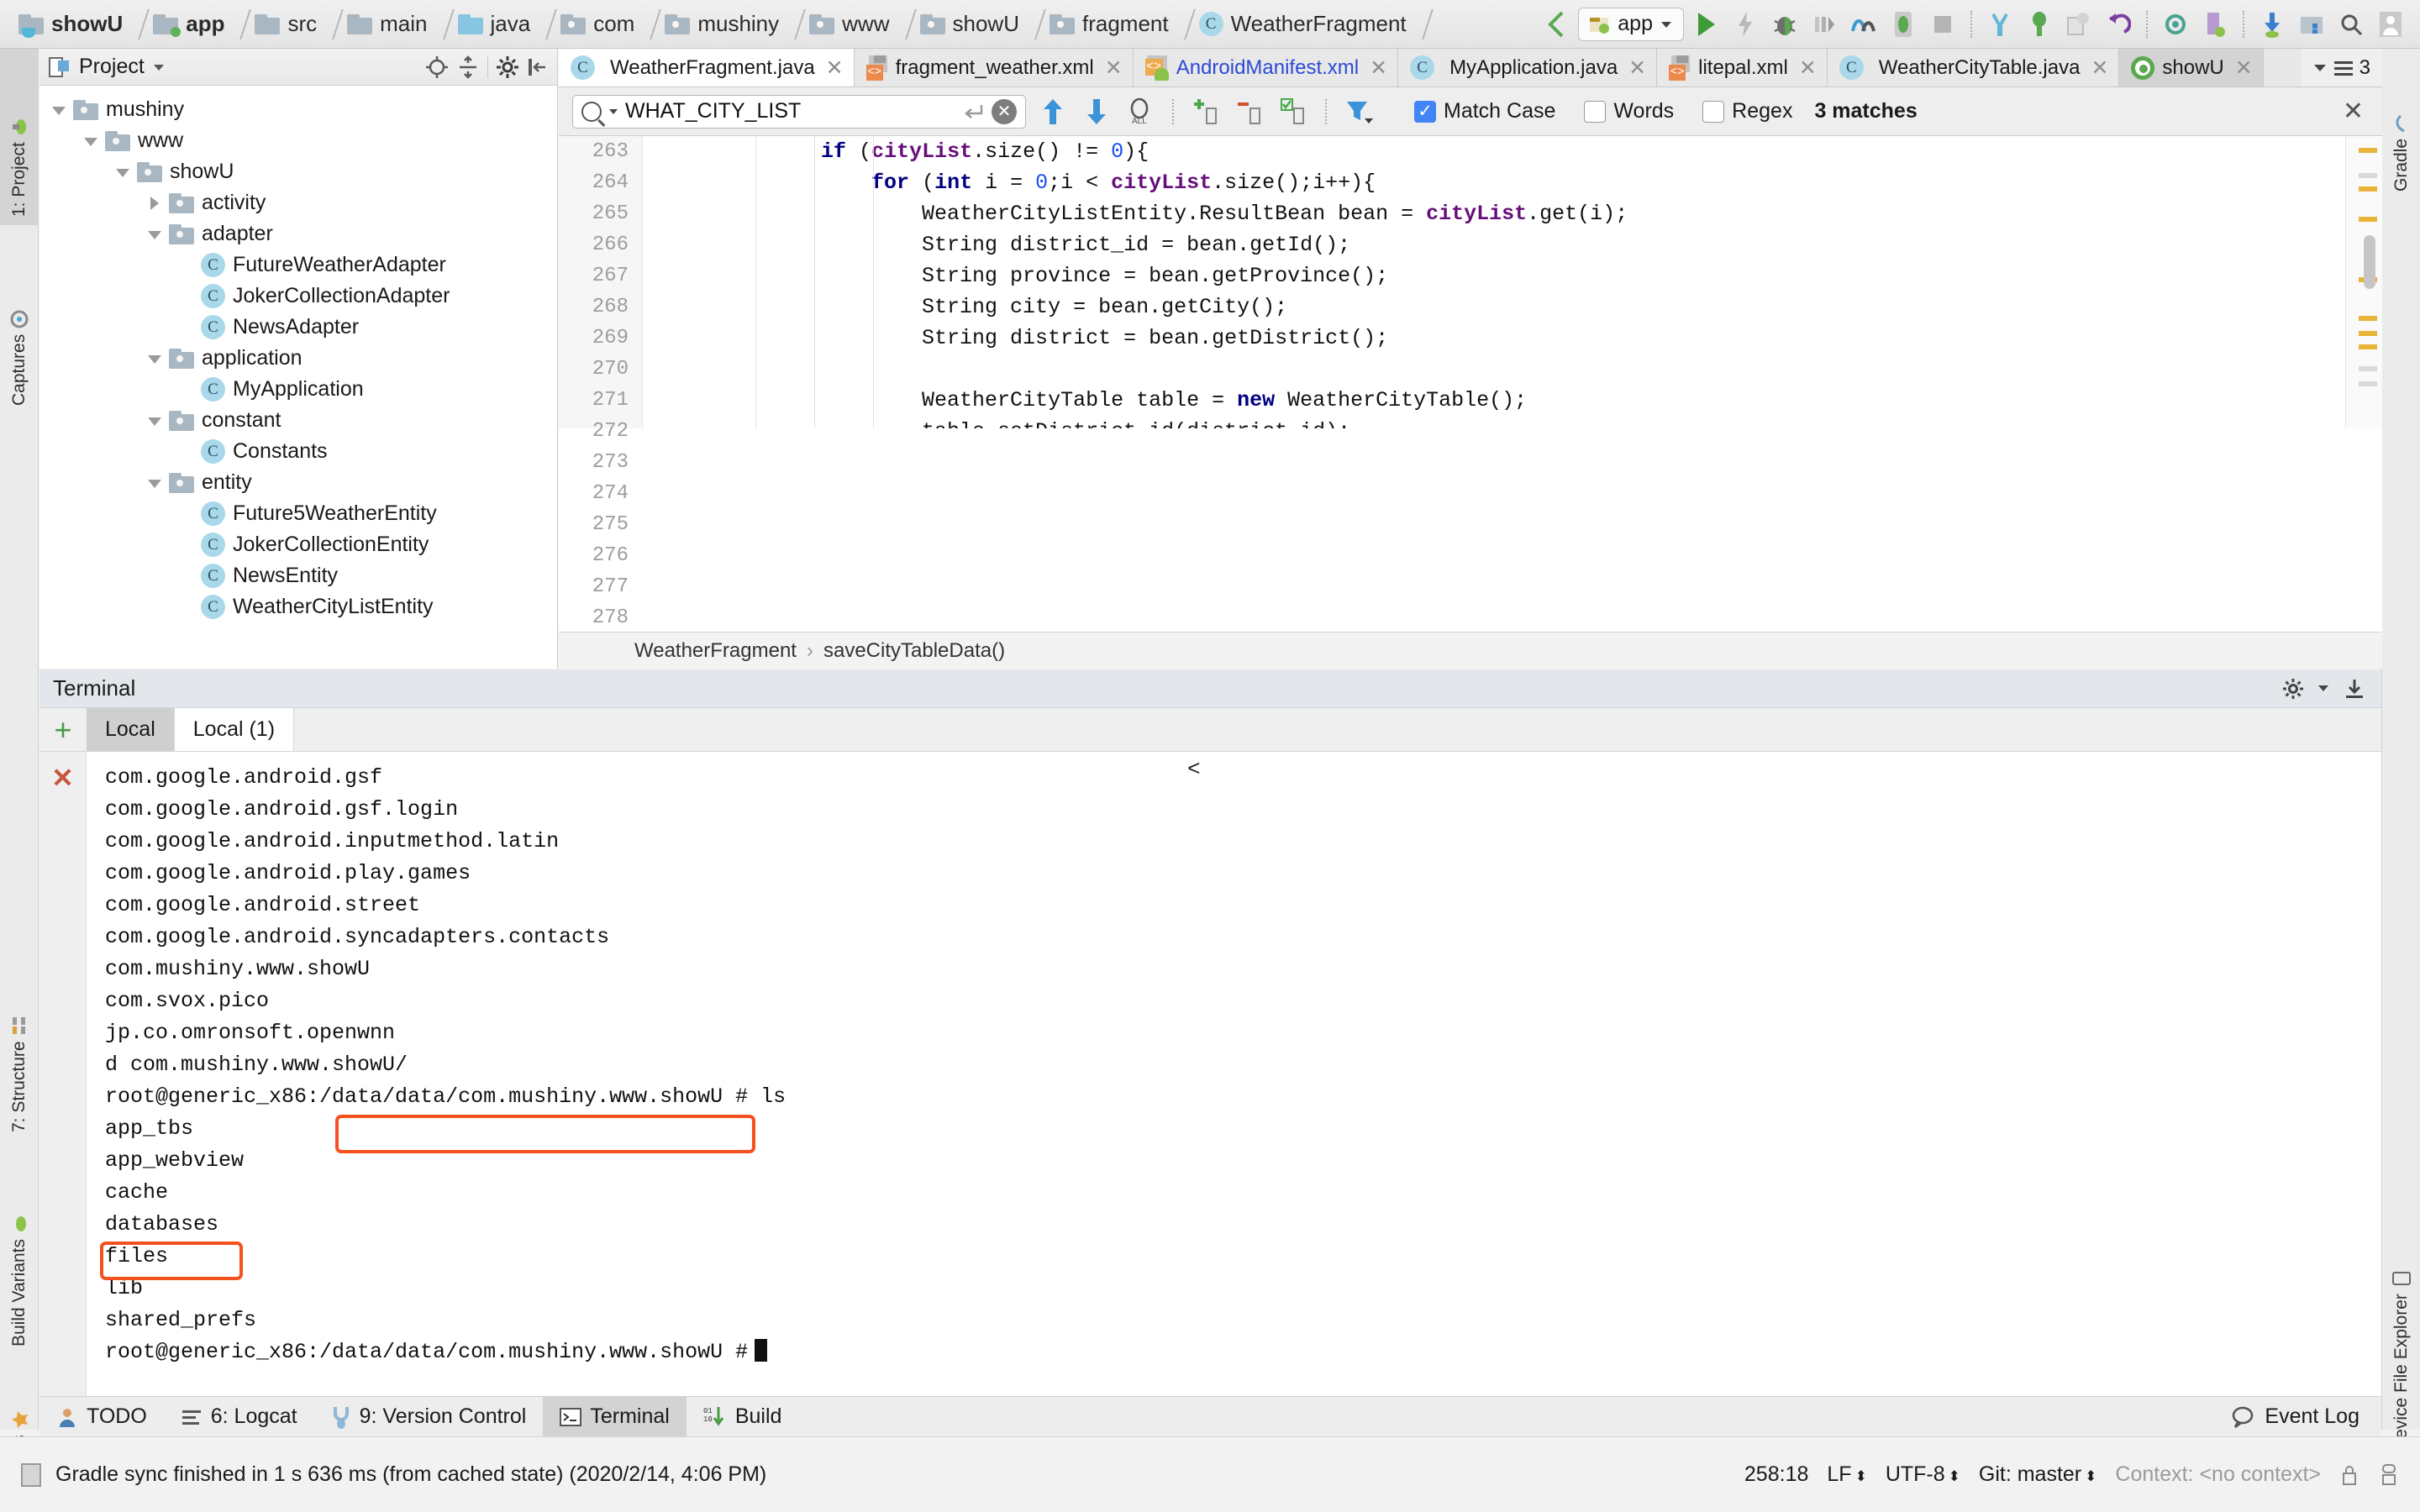  What do you see at coordinates (1747, 111) in the screenshot?
I see `regex-option: Regex` at bounding box center [1747, 111].